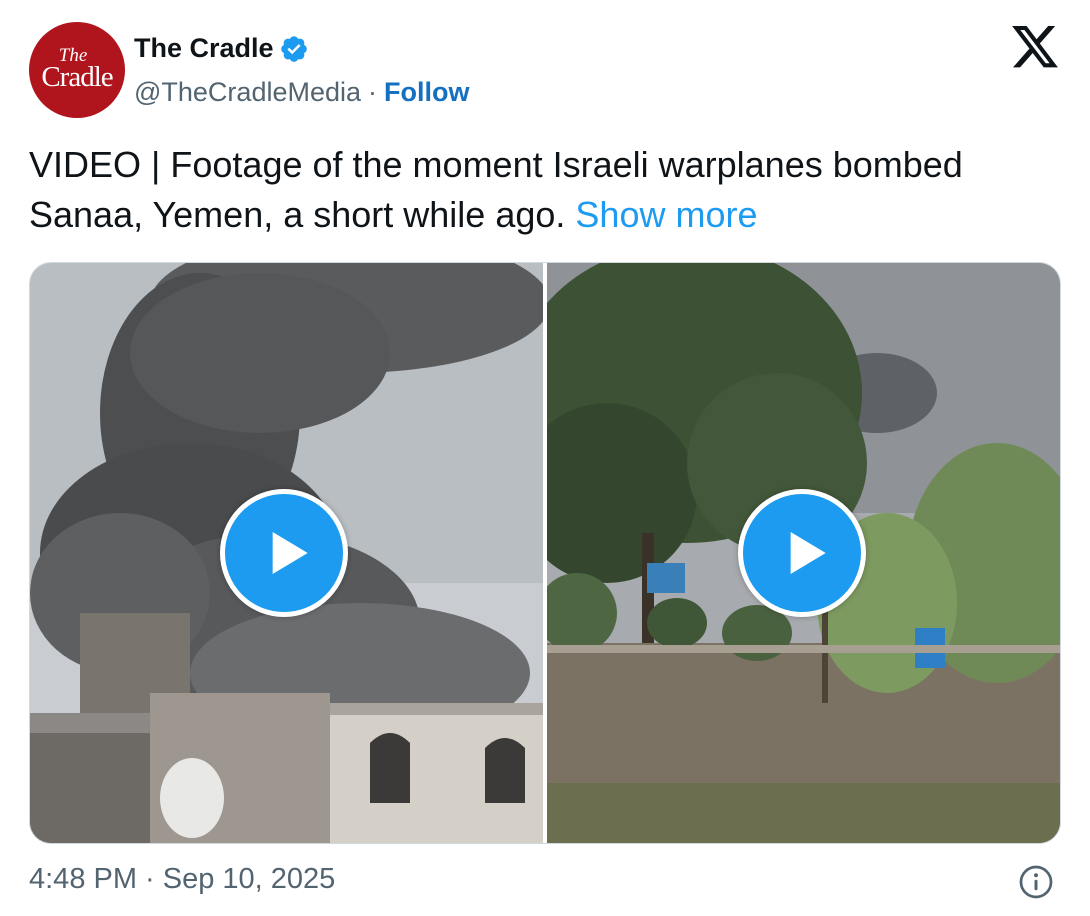 This screenshot has height=916, width=1090. I want to click on play-button-right, so click(802, 553).